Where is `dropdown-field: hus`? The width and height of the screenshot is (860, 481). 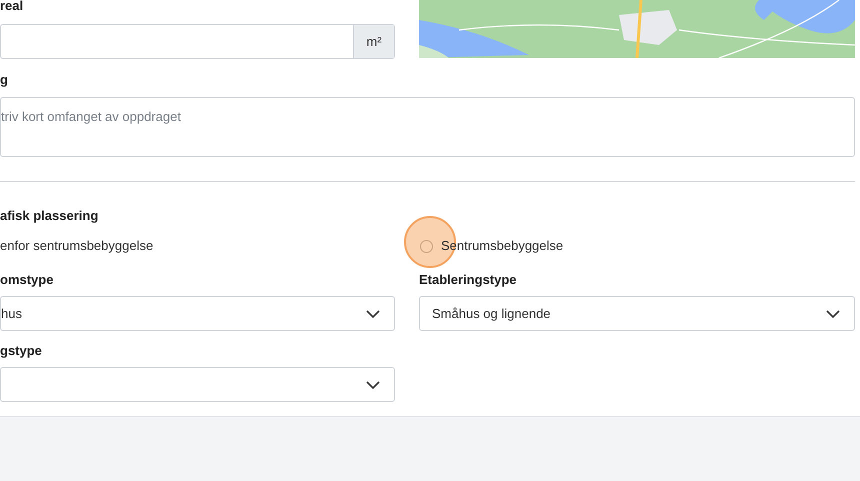 dropdown-field: hus is located at coordinates (197, 313).